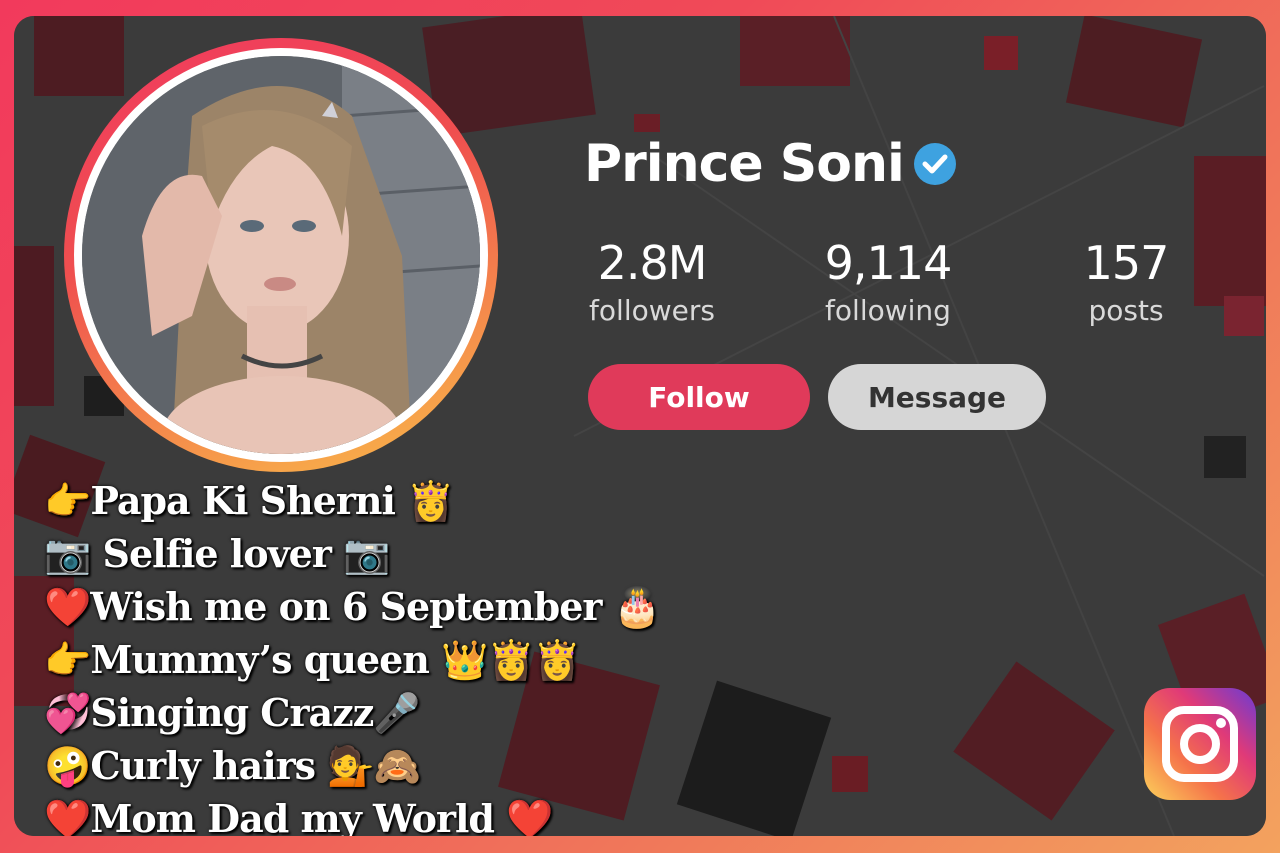 This screenshot has width=1280, height=853. I want to click on message-button: Message, so click(937, 397).